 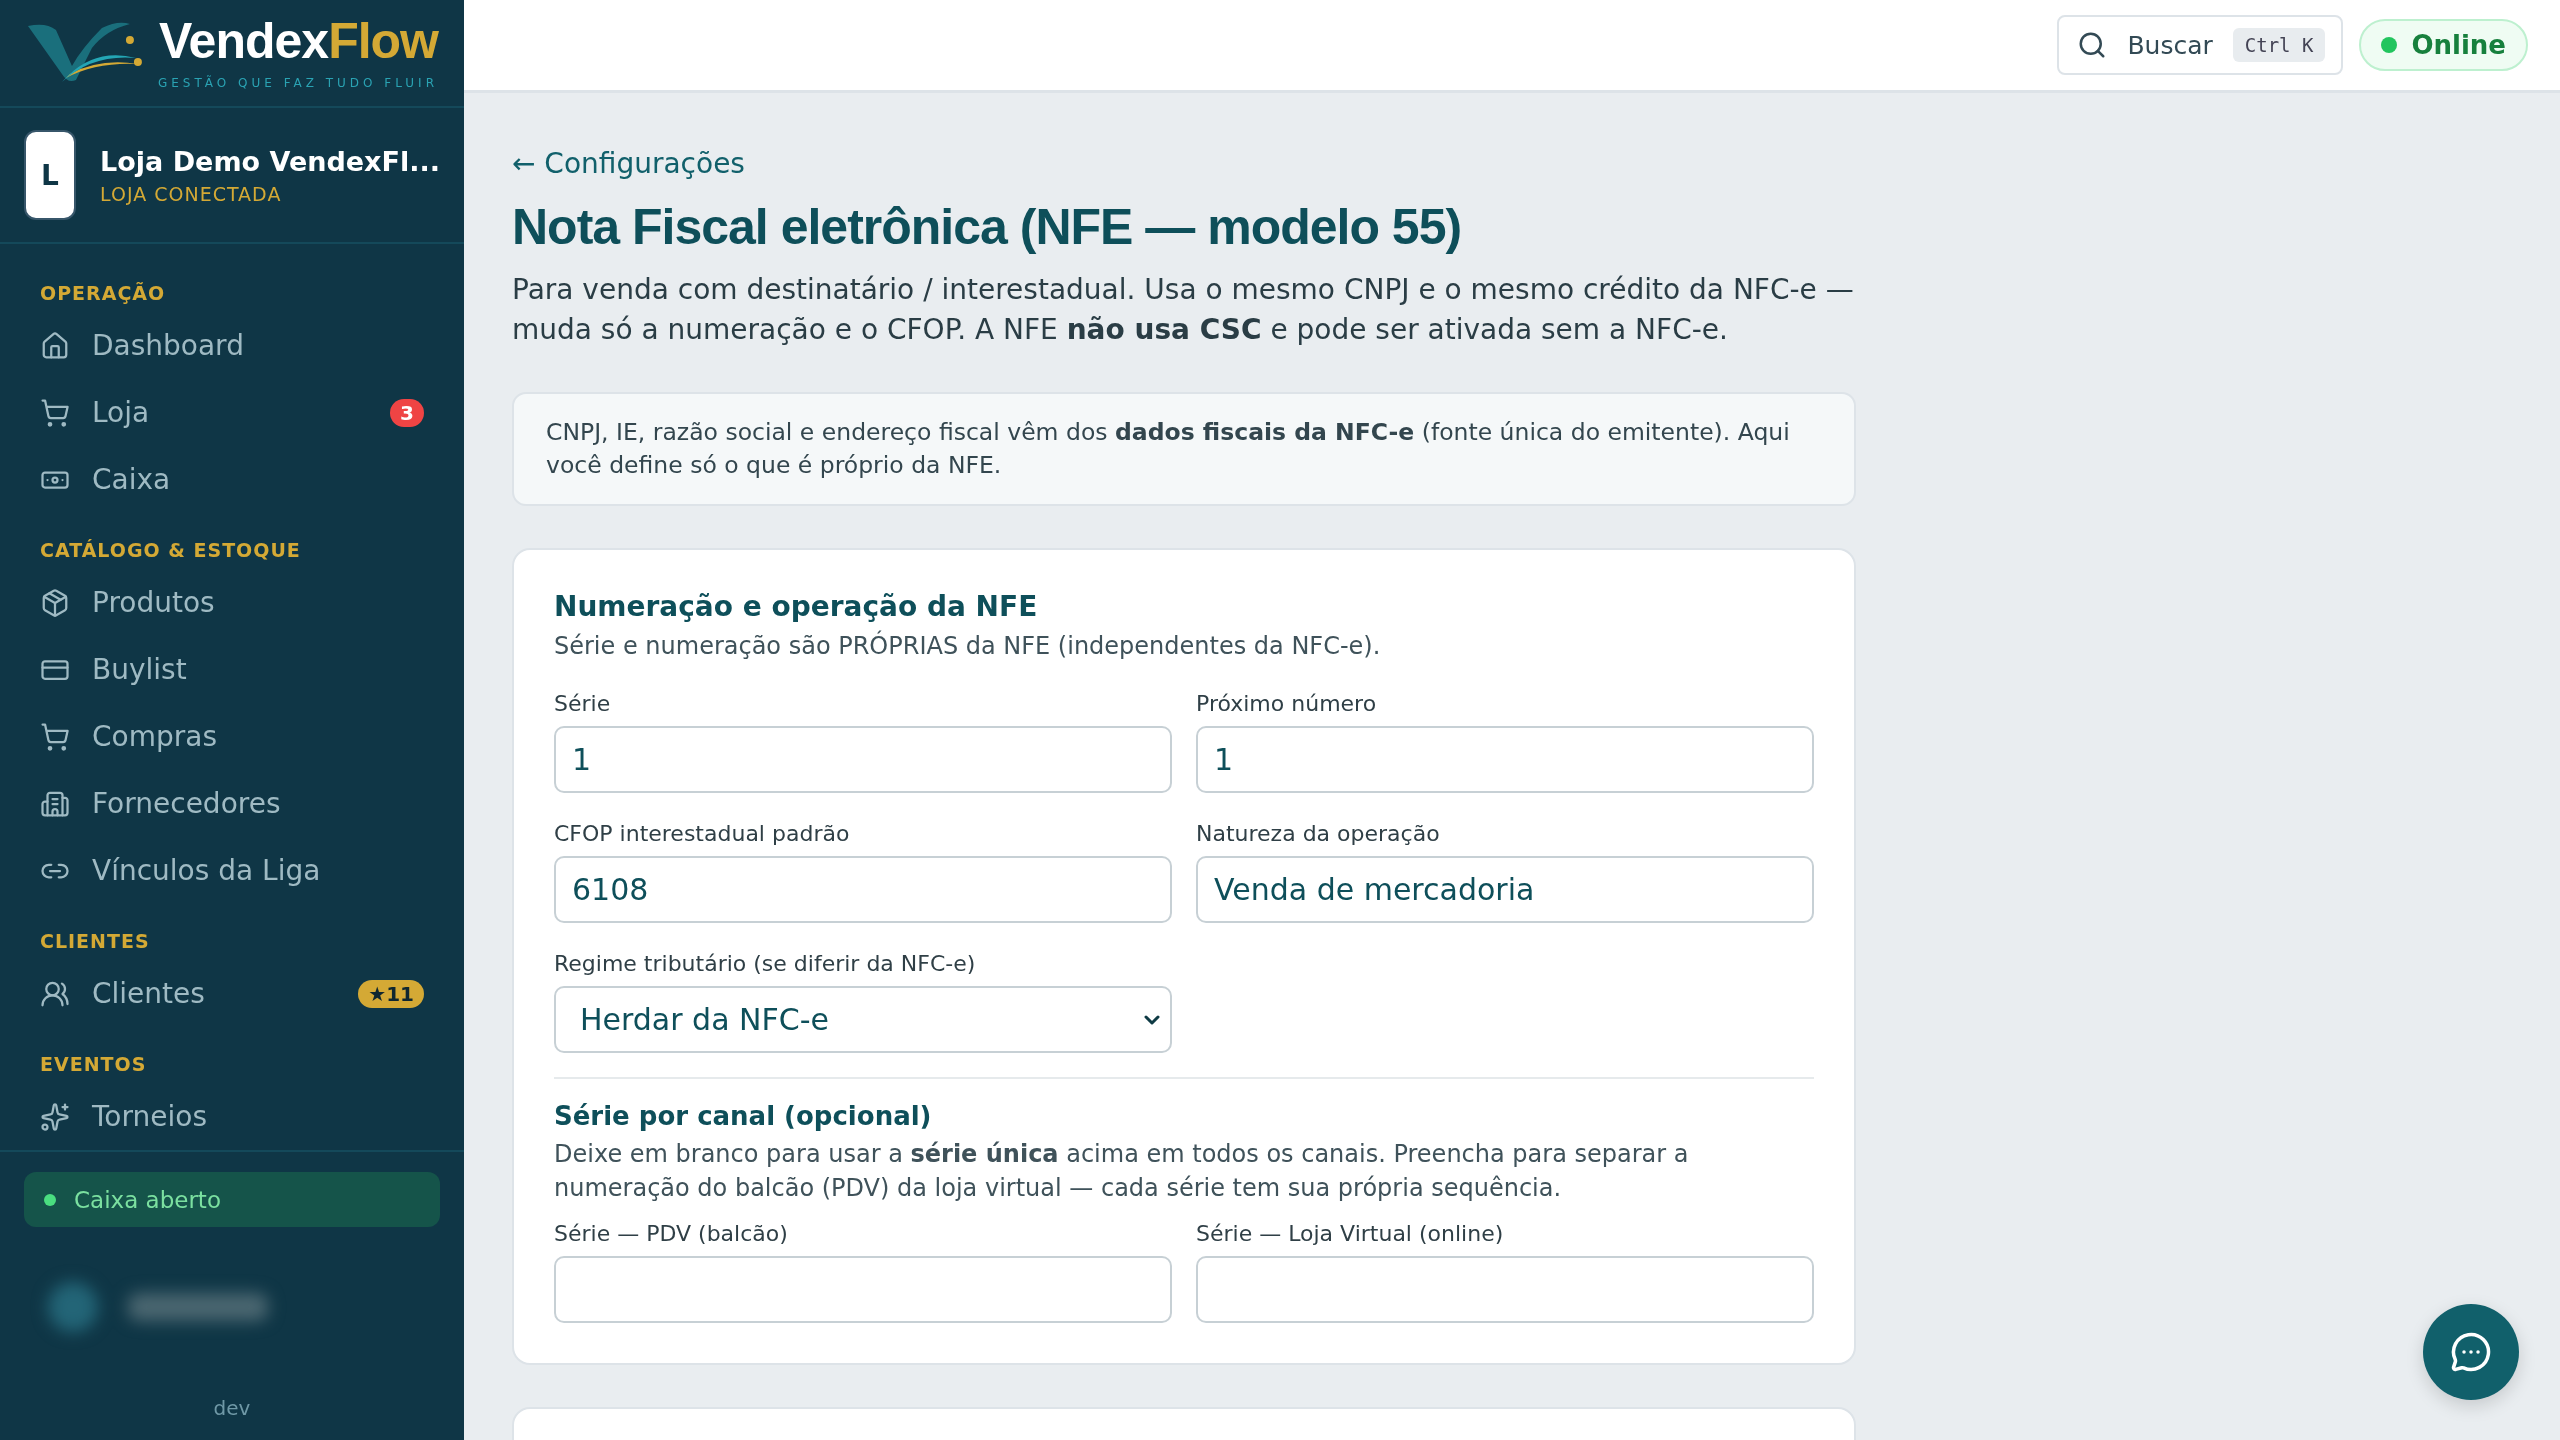 I want to click on field-label: Série, so click(x=583, y=703).